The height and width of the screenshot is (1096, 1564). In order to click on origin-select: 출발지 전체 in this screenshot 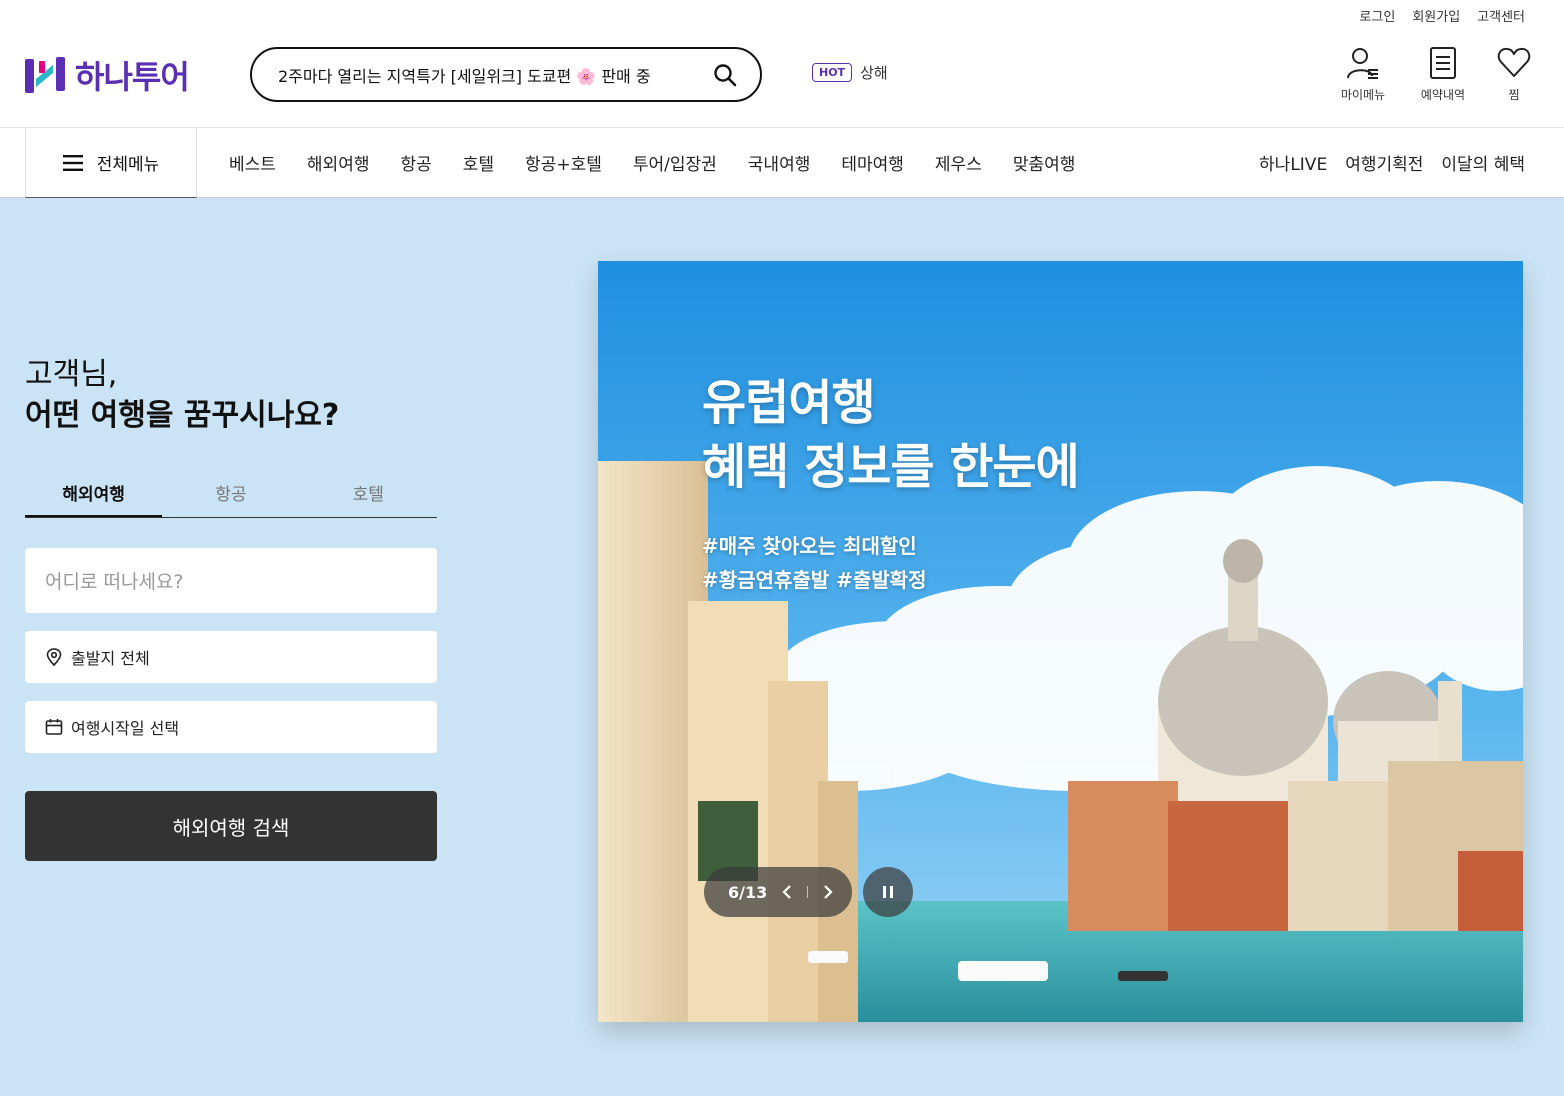, I will do `click(231, 657)`.